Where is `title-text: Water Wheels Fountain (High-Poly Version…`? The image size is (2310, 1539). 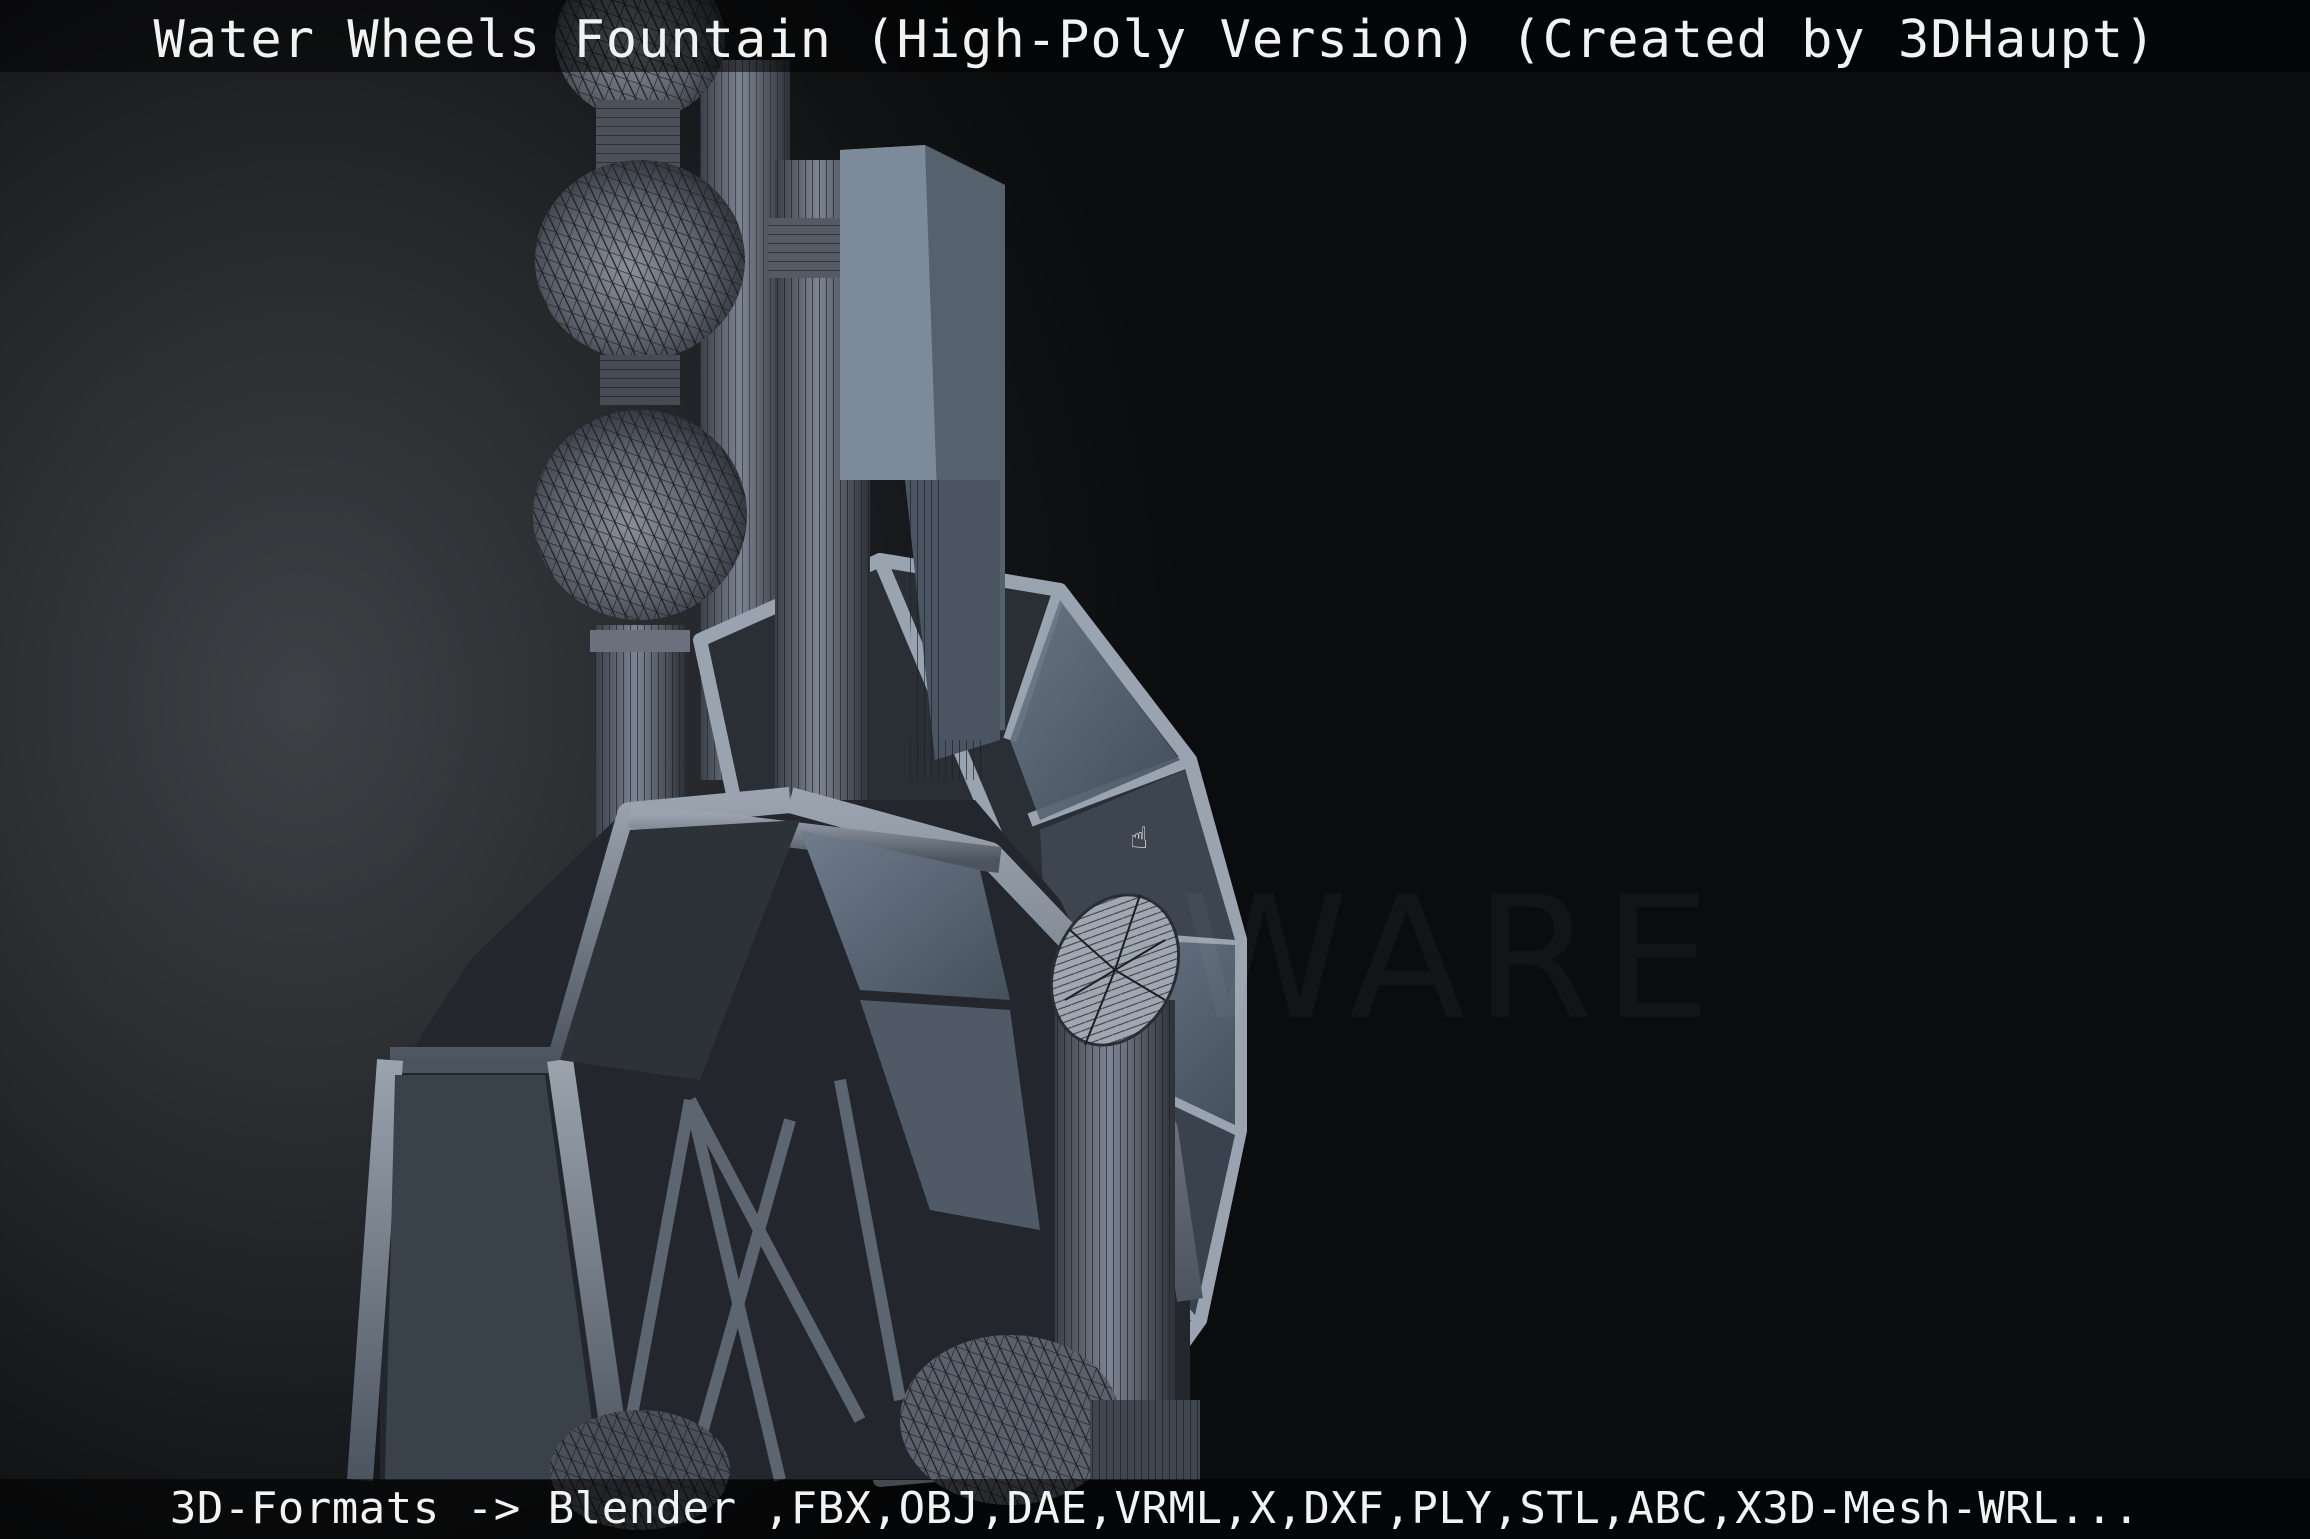
title-text: Water Wheels Fountain (High-Poly Version… is located at coordinates (1155, 40).